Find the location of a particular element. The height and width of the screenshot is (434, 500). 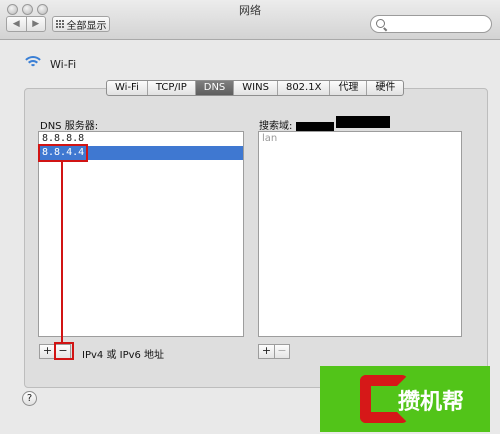

search-domain-row: lan is located at coordinates (360, 139).